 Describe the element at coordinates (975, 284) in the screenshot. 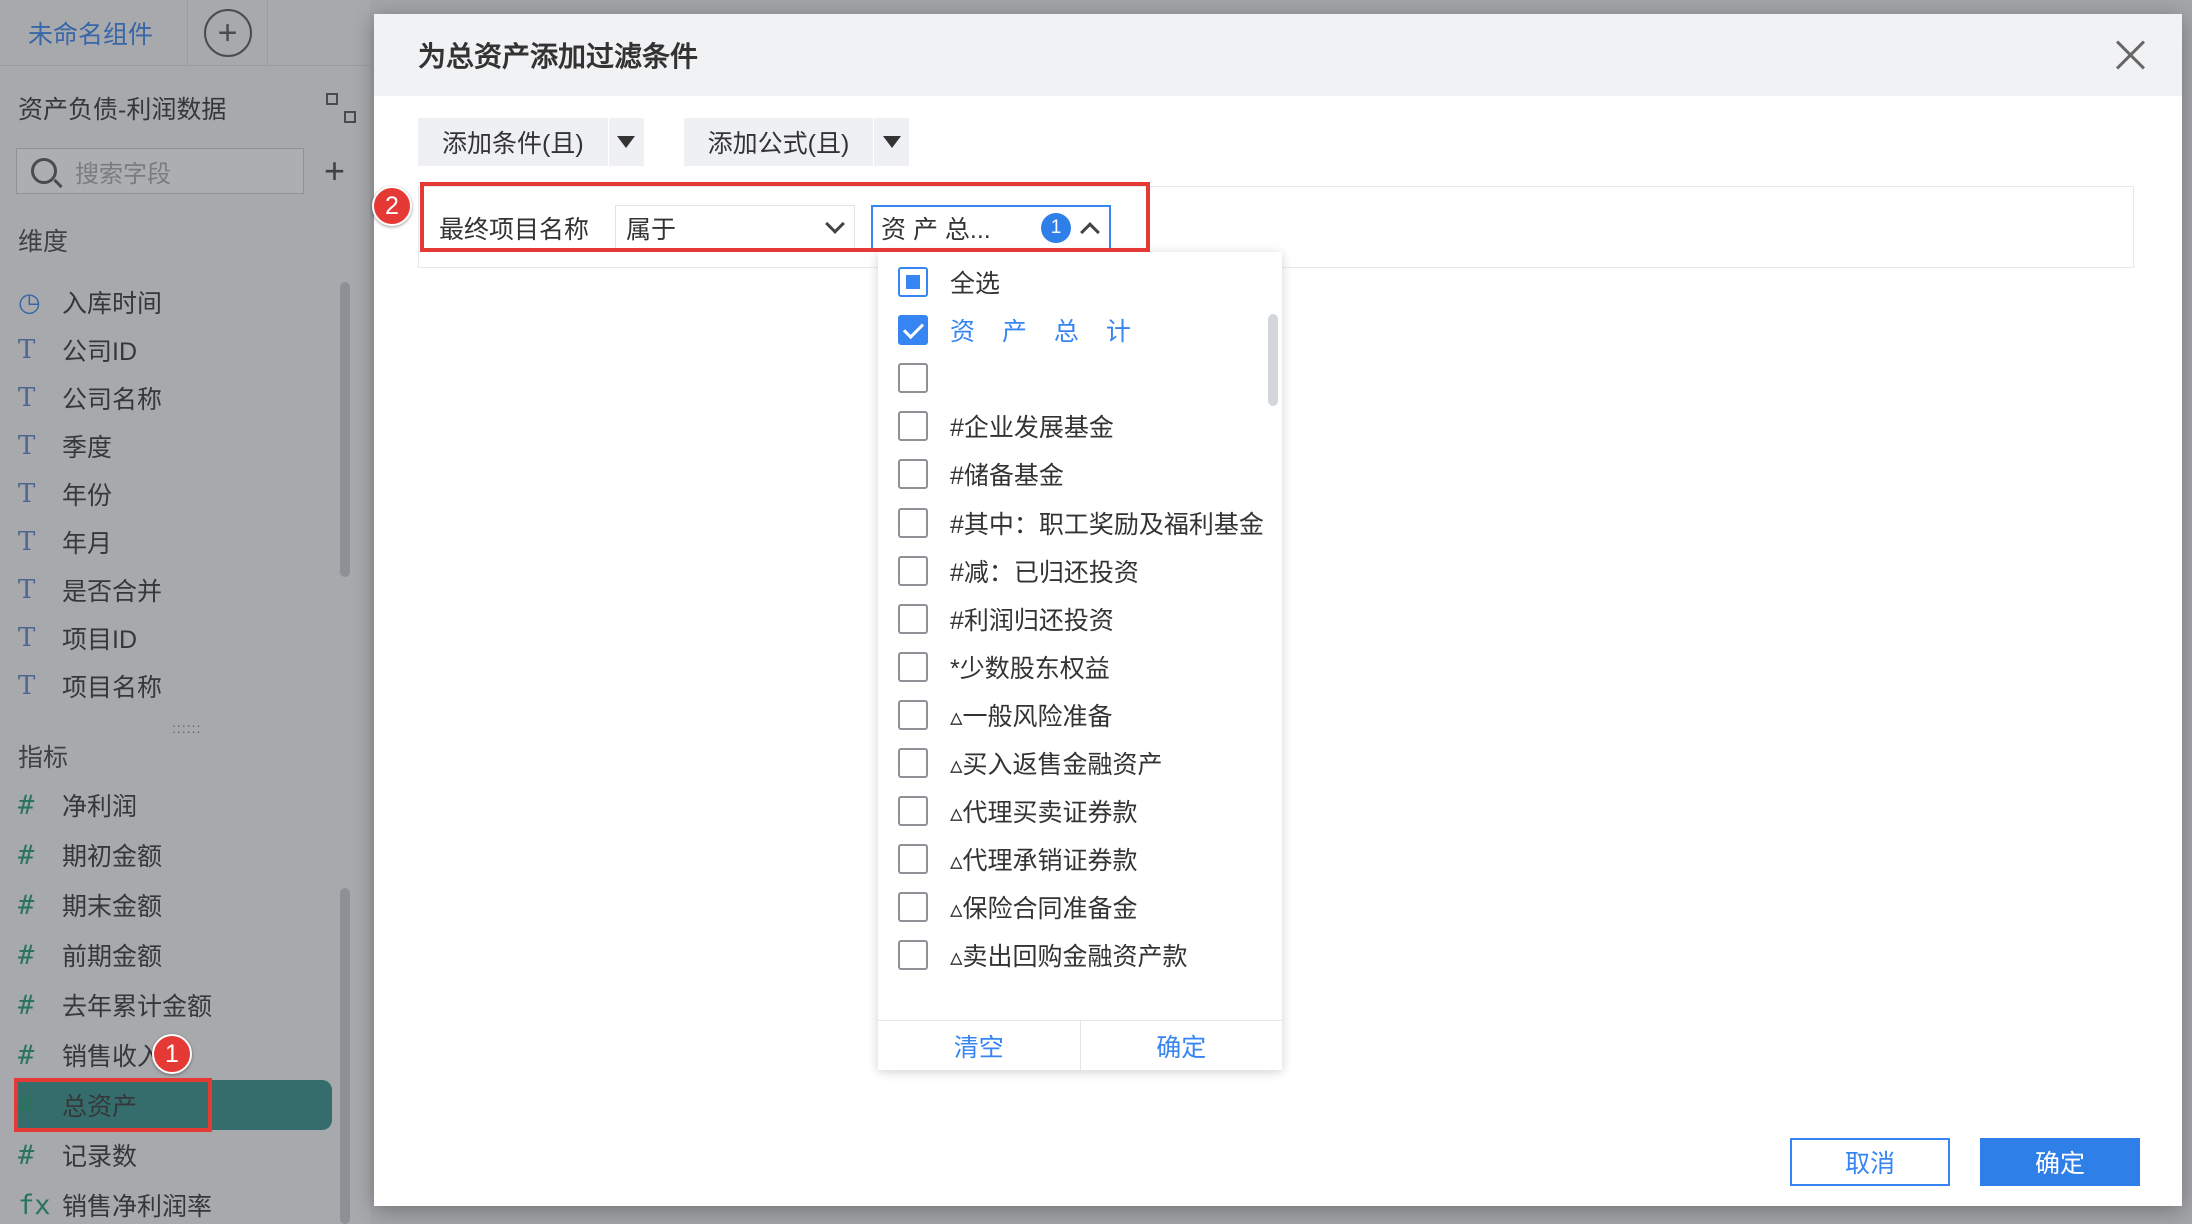

I see `option-label: 全选` at that location.